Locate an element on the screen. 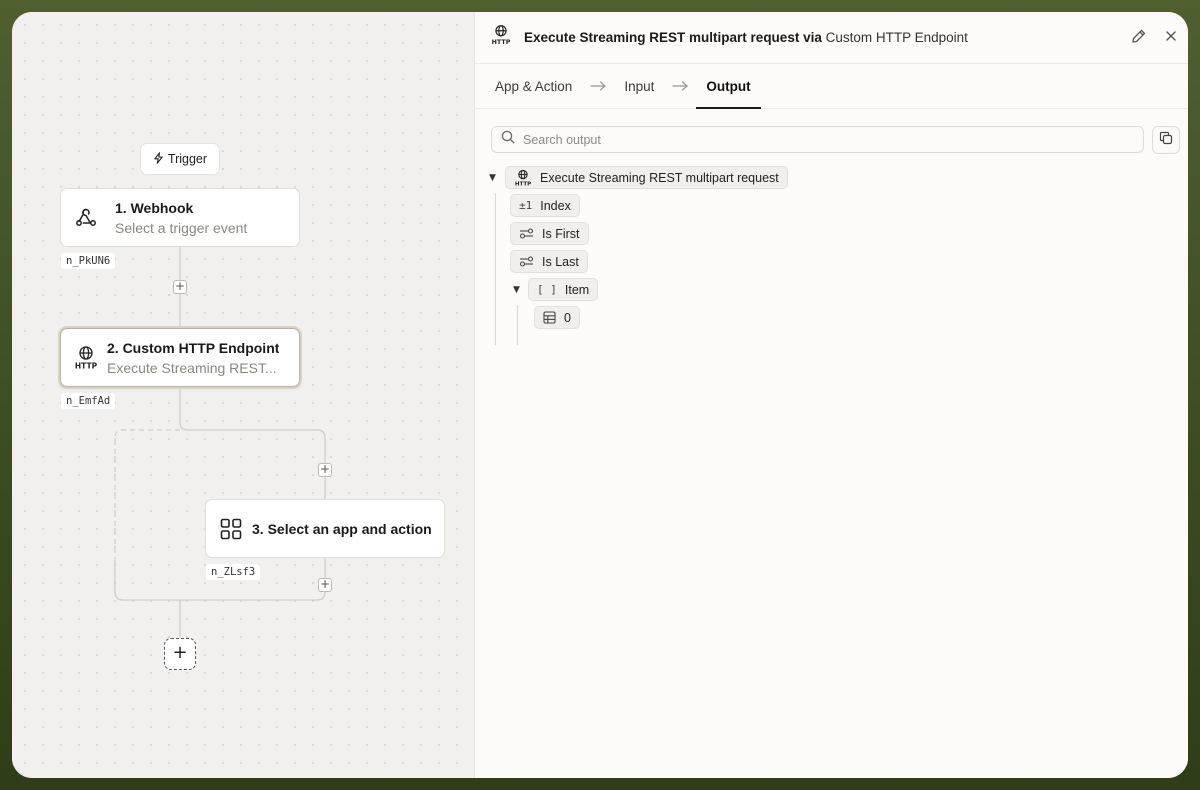 This screenshot has height=790, width=1200. trigger-badge: Trigger is located at coordinates (180, 159).